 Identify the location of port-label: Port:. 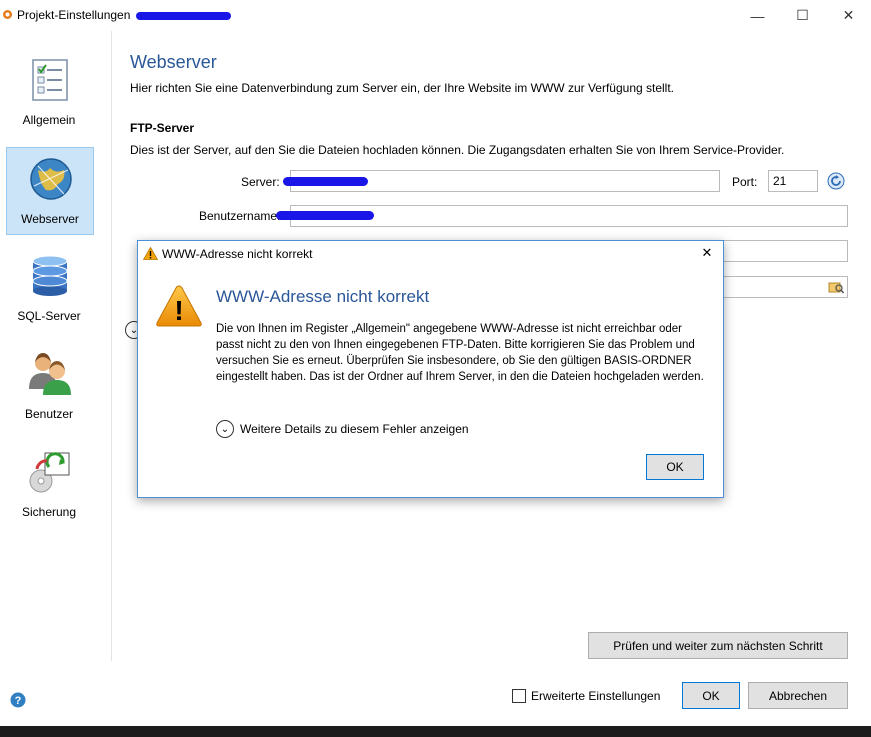
(745, 182).